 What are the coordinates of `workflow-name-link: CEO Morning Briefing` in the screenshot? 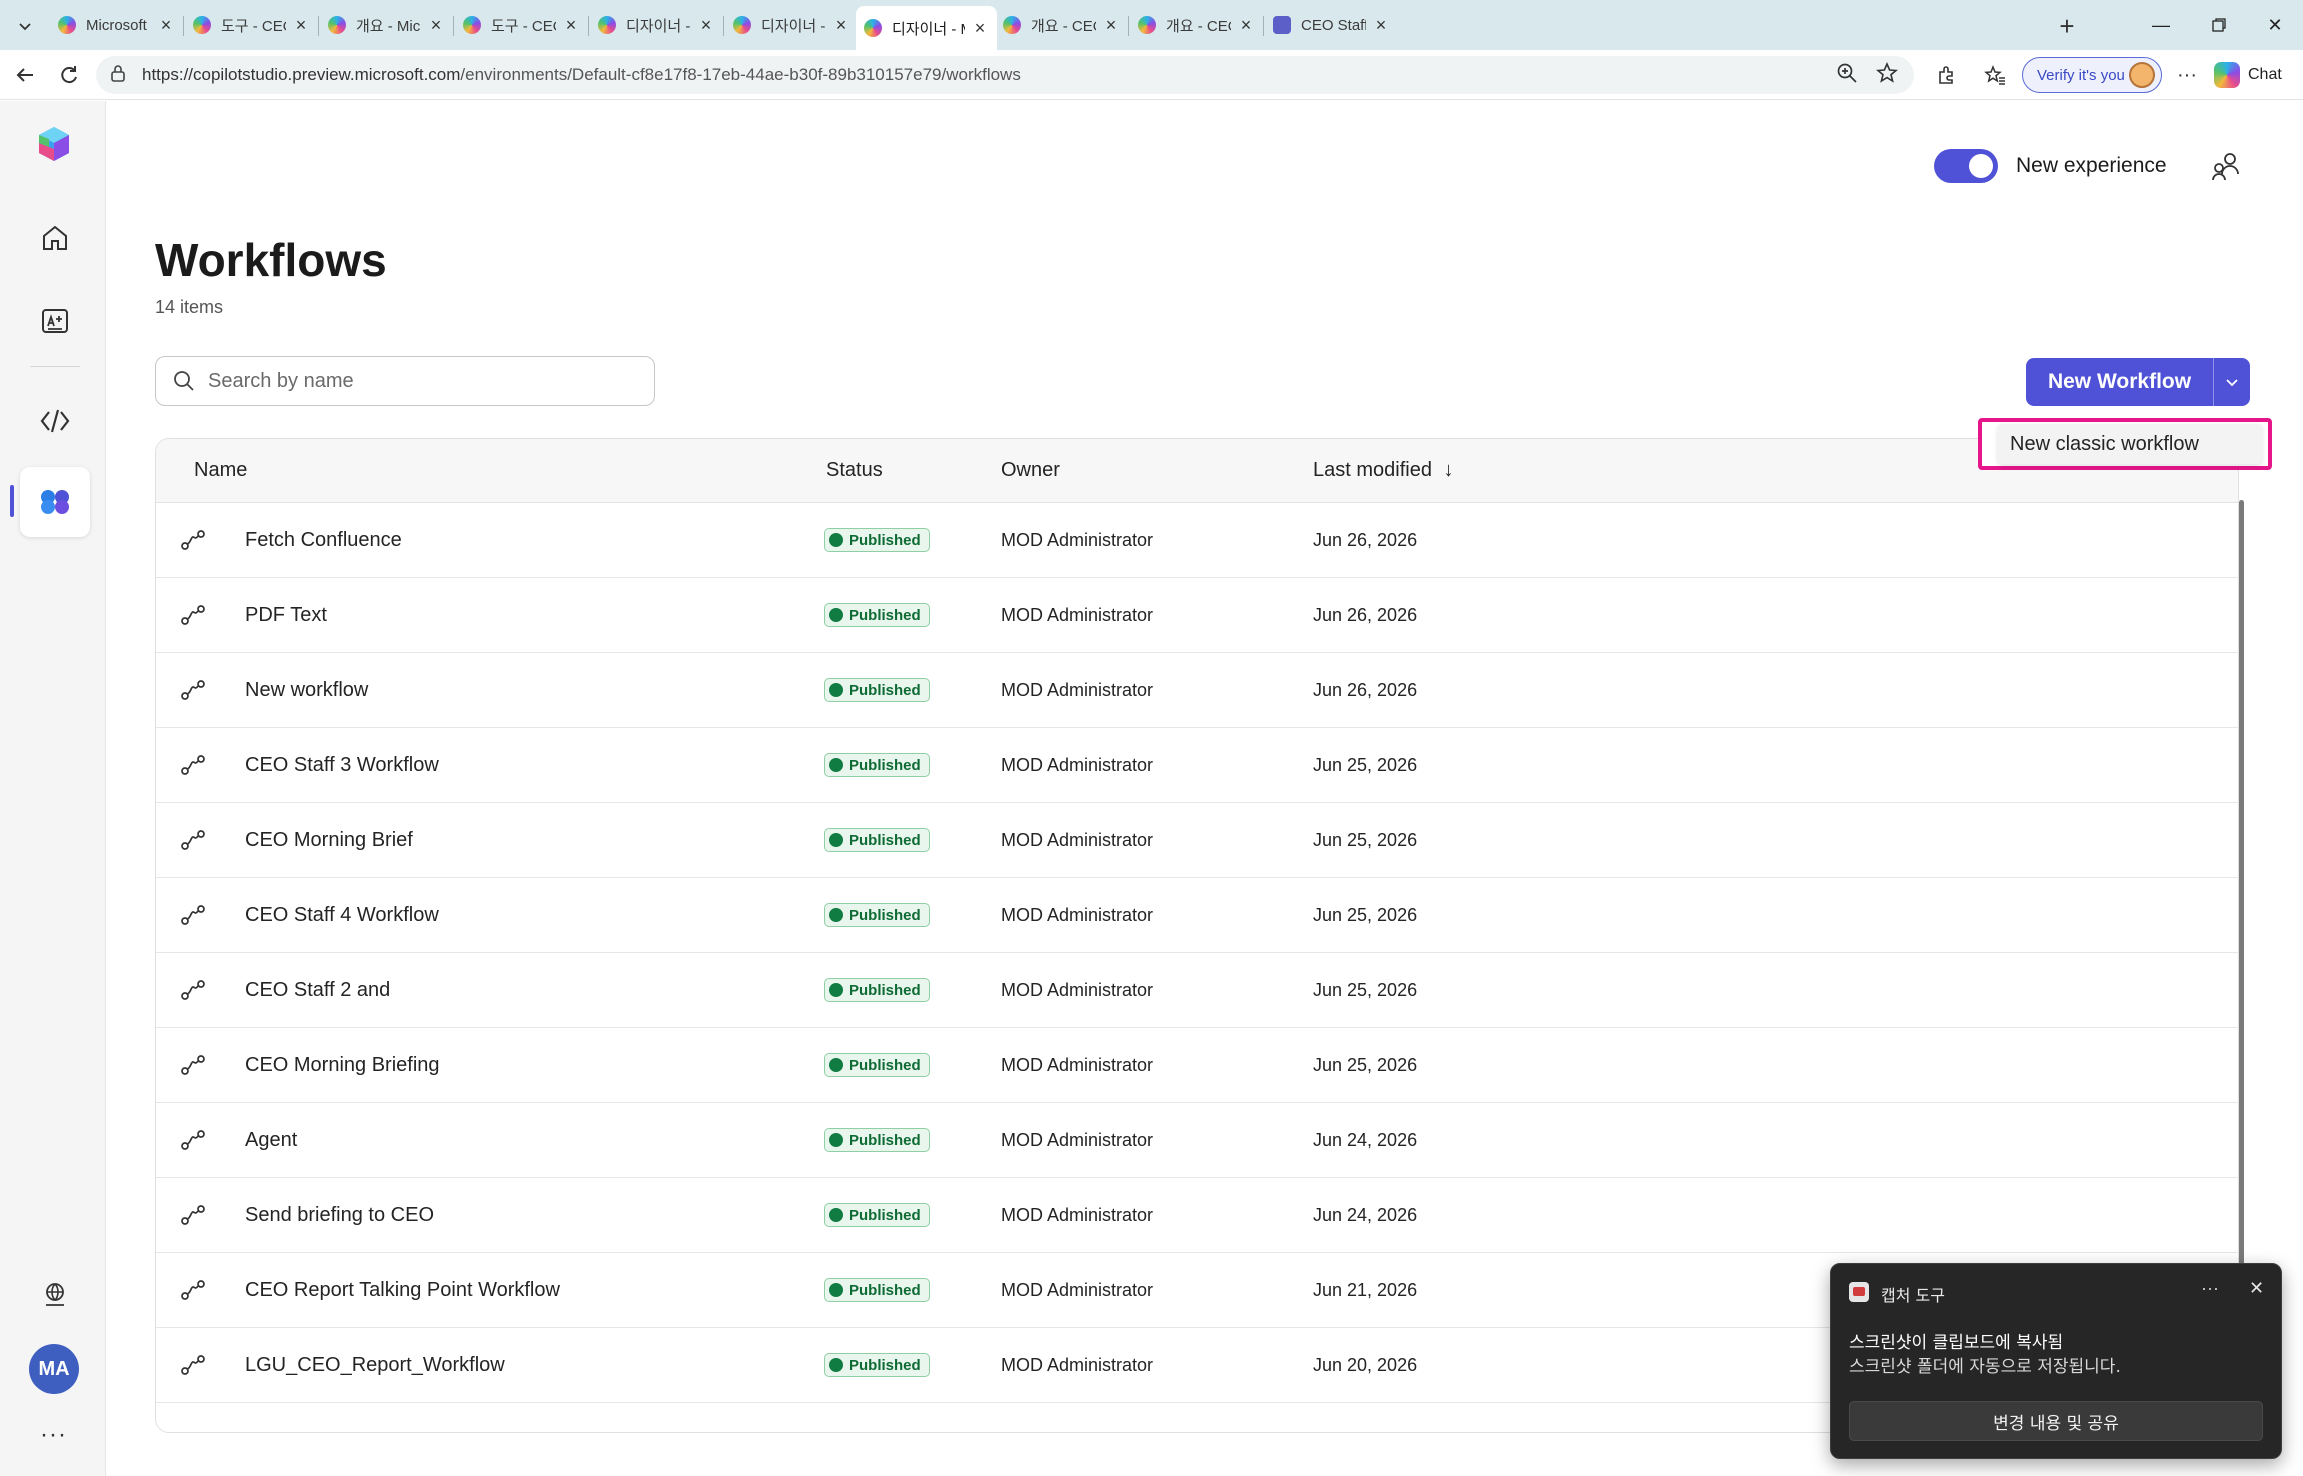 It's located at (342, 1065).